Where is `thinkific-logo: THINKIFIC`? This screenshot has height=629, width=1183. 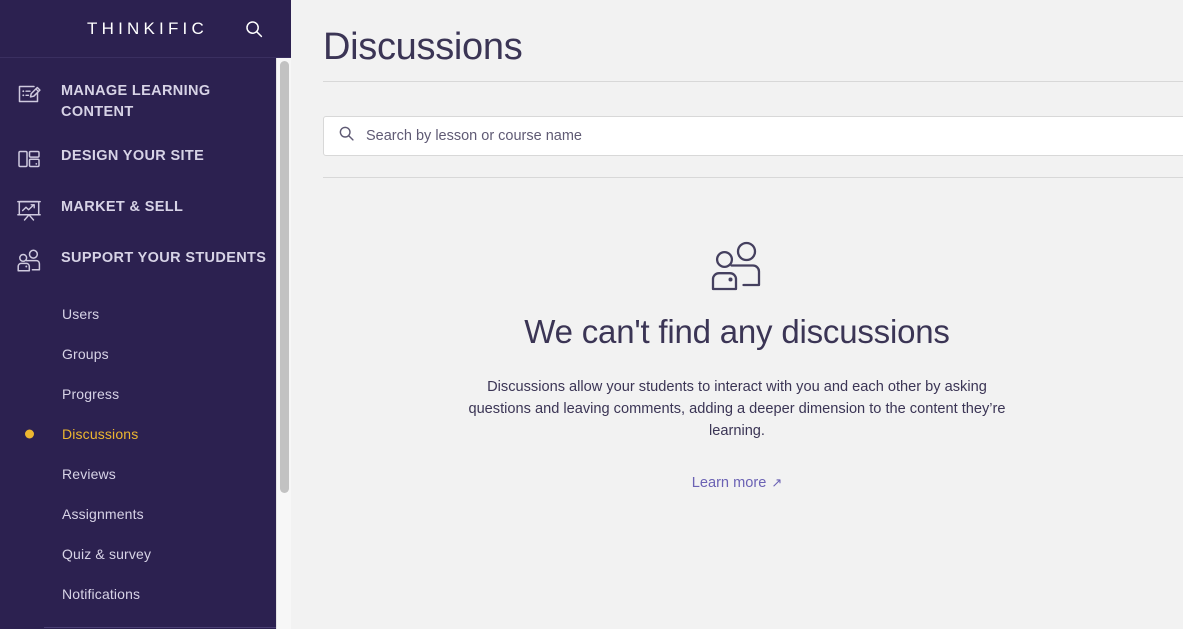 thinkific-logo: THINKIFIC is located at coordinates (145, 29).